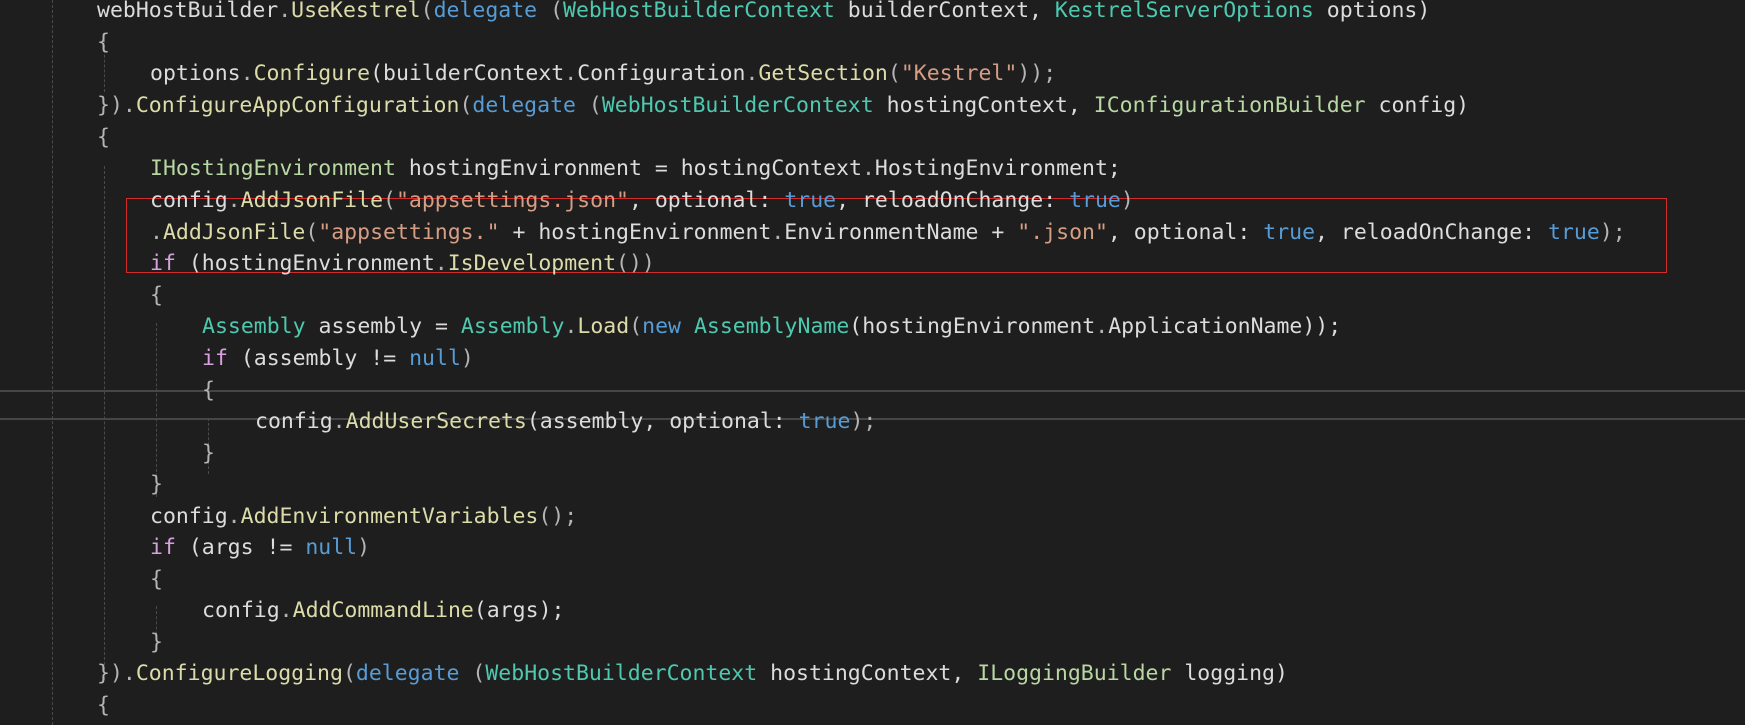 The height and width of the screenshot is (725, 1745). I want to click on code-token: (hostingEnvironment, so click(305, 263).